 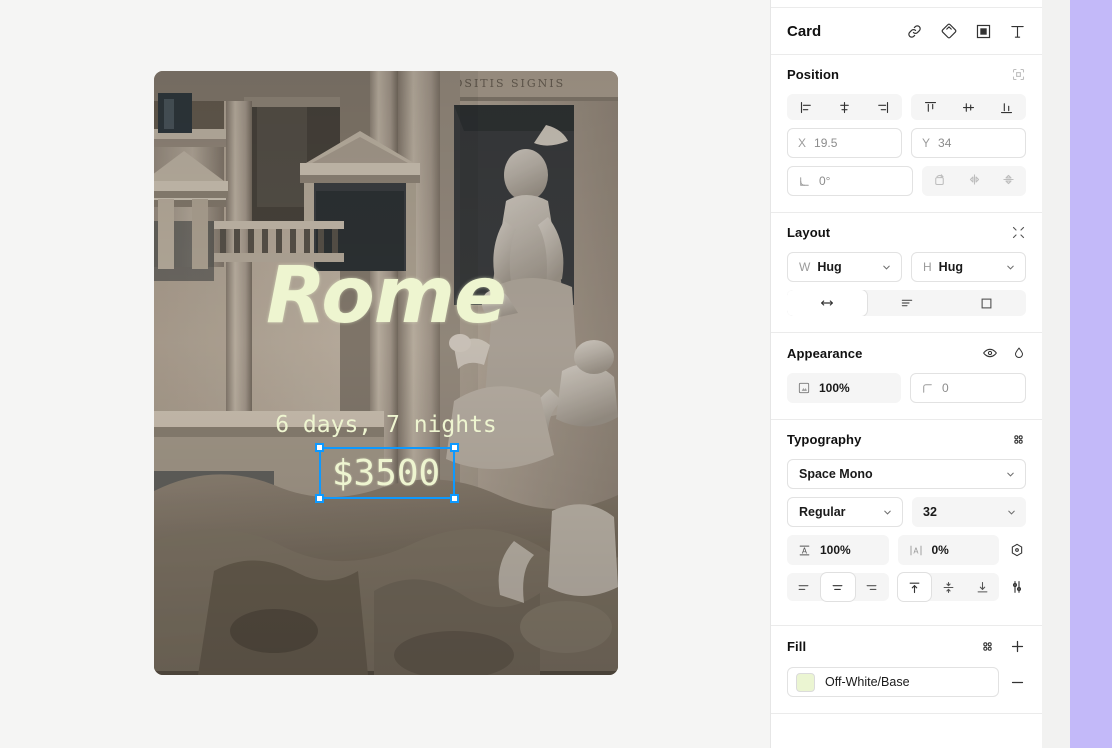 I want to click on x-label: X, so click(x=802, y=143).